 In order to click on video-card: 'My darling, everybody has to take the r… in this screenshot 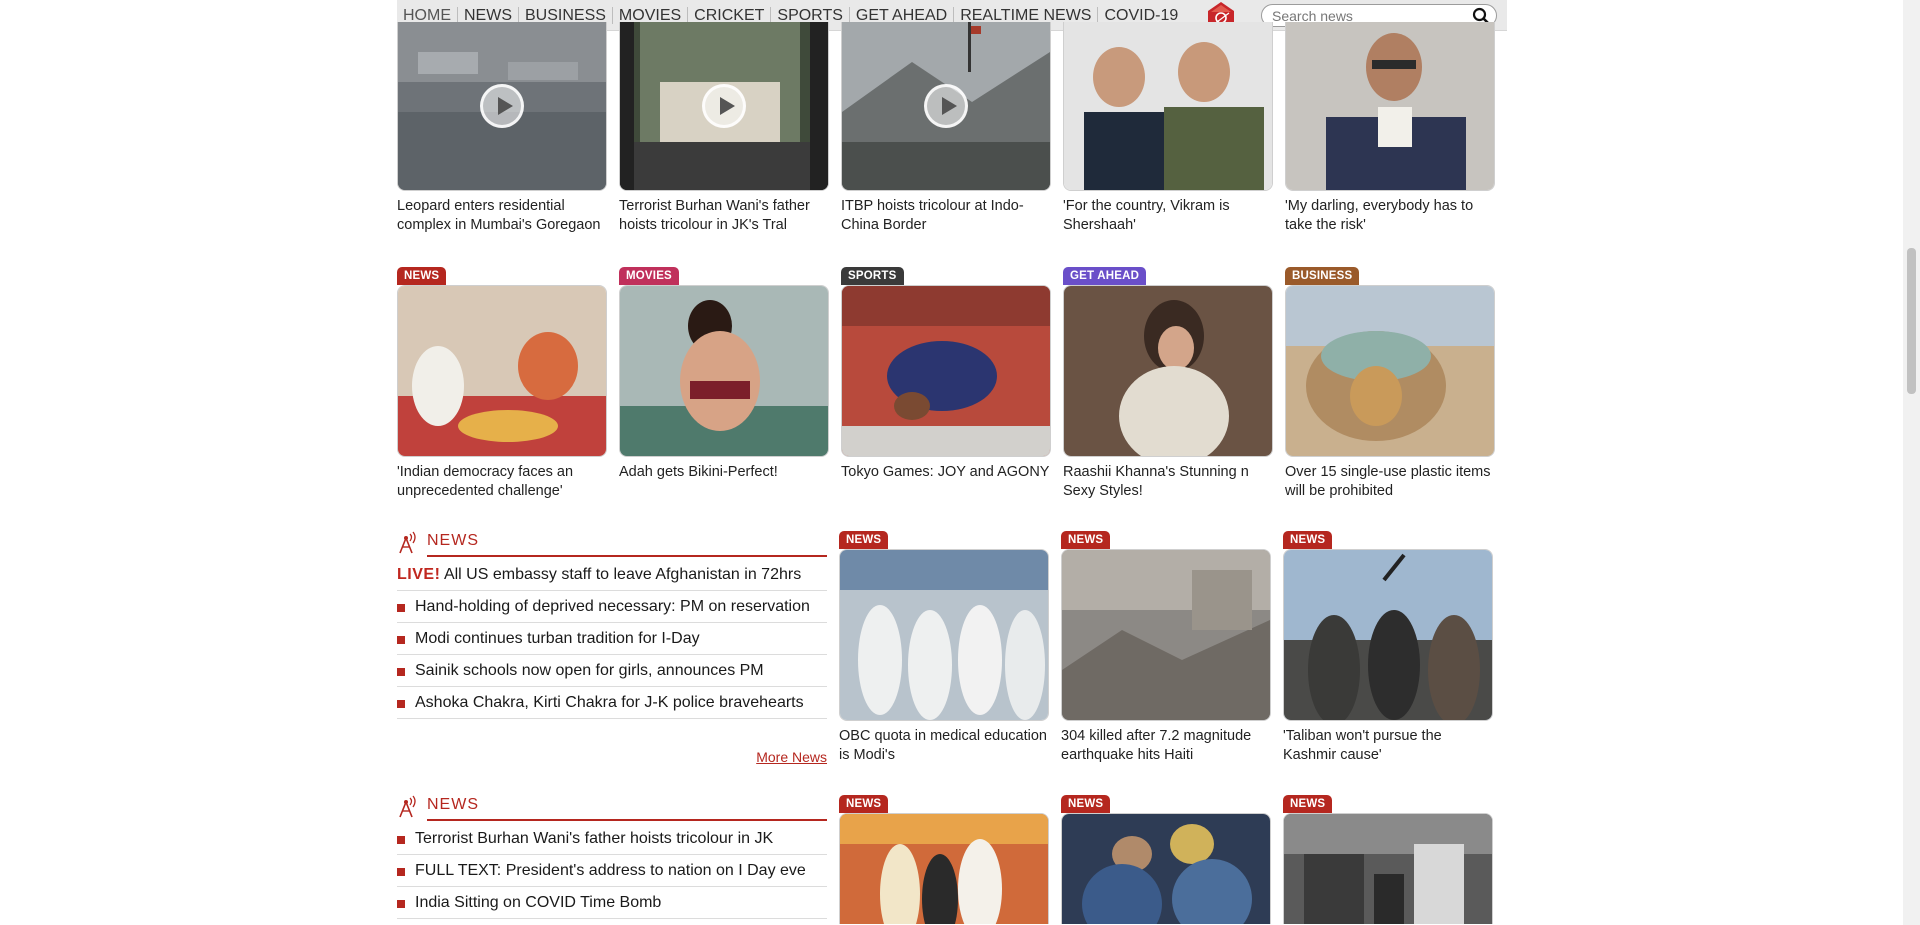, I will do `click(1390, 128)`.